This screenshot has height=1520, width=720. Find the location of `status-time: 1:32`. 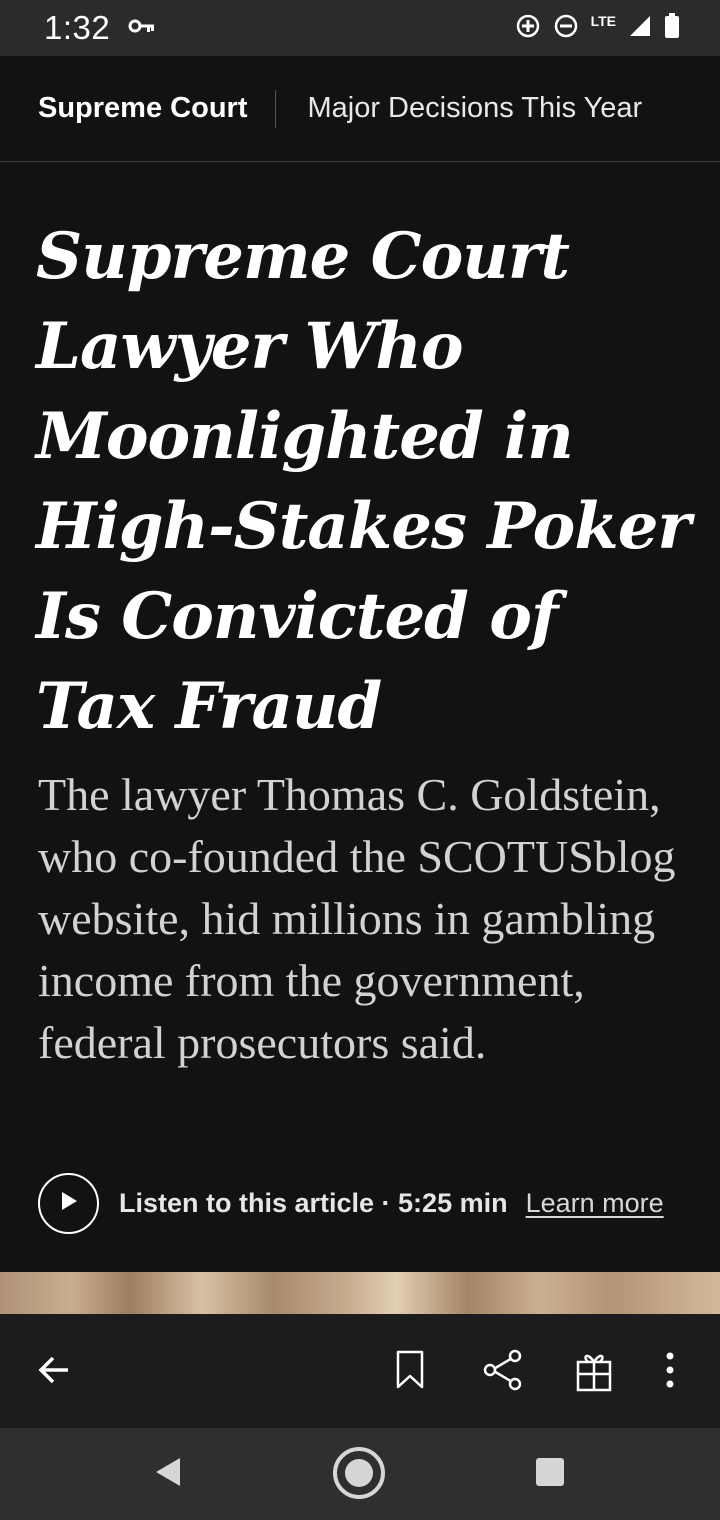

status-time: 1:32 is located at coordinates (77, 27).